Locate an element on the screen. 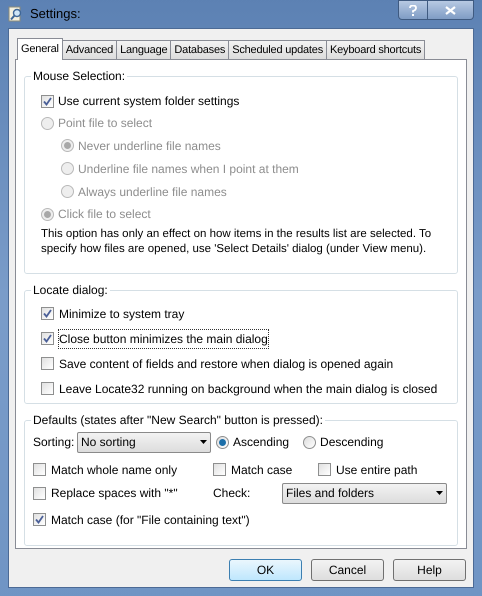 This screenshot has height=596, width=482. tab: General is located at coordinates (40, 49).